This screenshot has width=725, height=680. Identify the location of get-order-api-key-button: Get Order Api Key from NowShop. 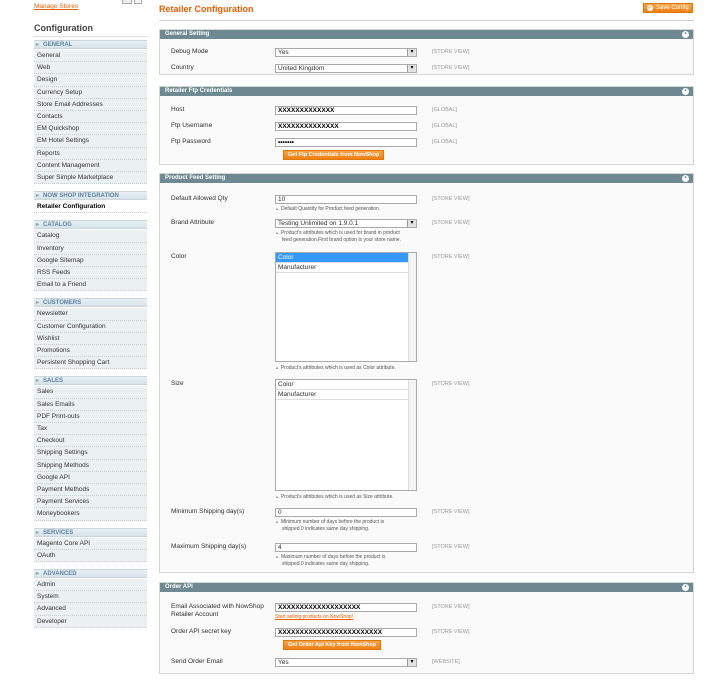
(332, 645).